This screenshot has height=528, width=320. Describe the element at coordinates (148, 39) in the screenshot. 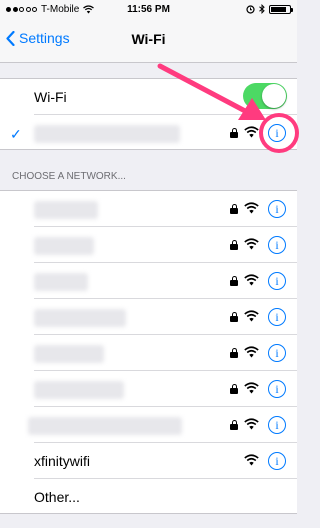

I see `page-title: Wi-Fi` at that location.